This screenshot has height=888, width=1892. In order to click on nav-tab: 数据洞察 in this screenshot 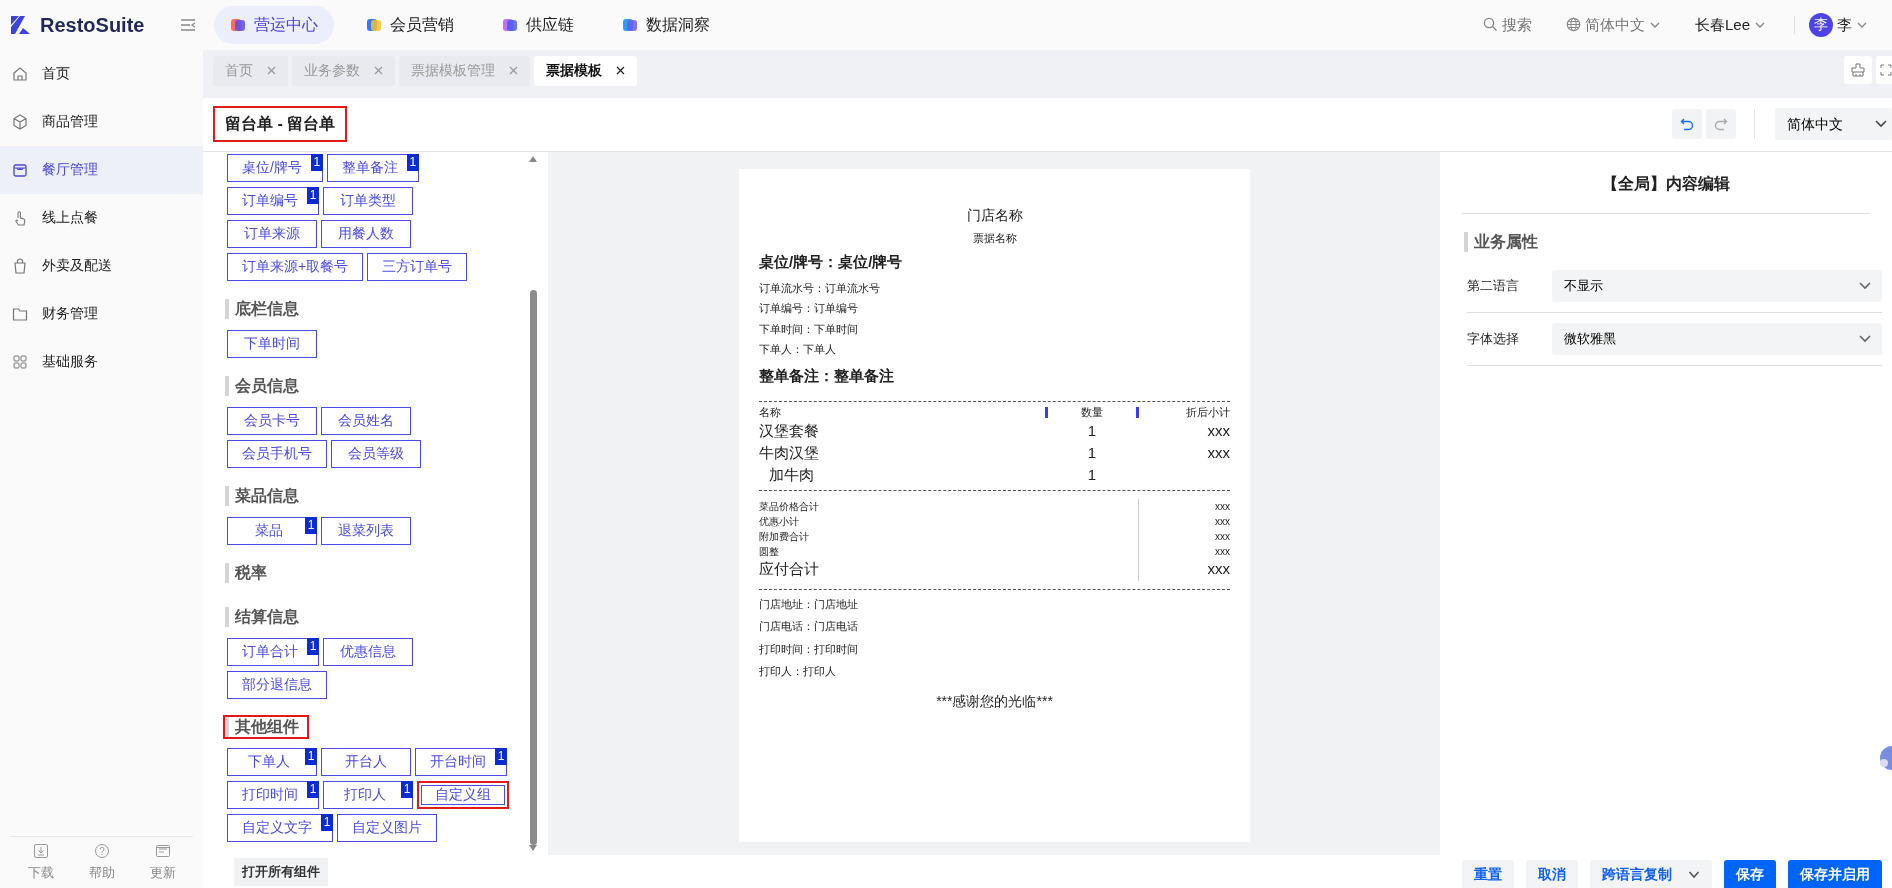, I will do `click(666, 24)`.